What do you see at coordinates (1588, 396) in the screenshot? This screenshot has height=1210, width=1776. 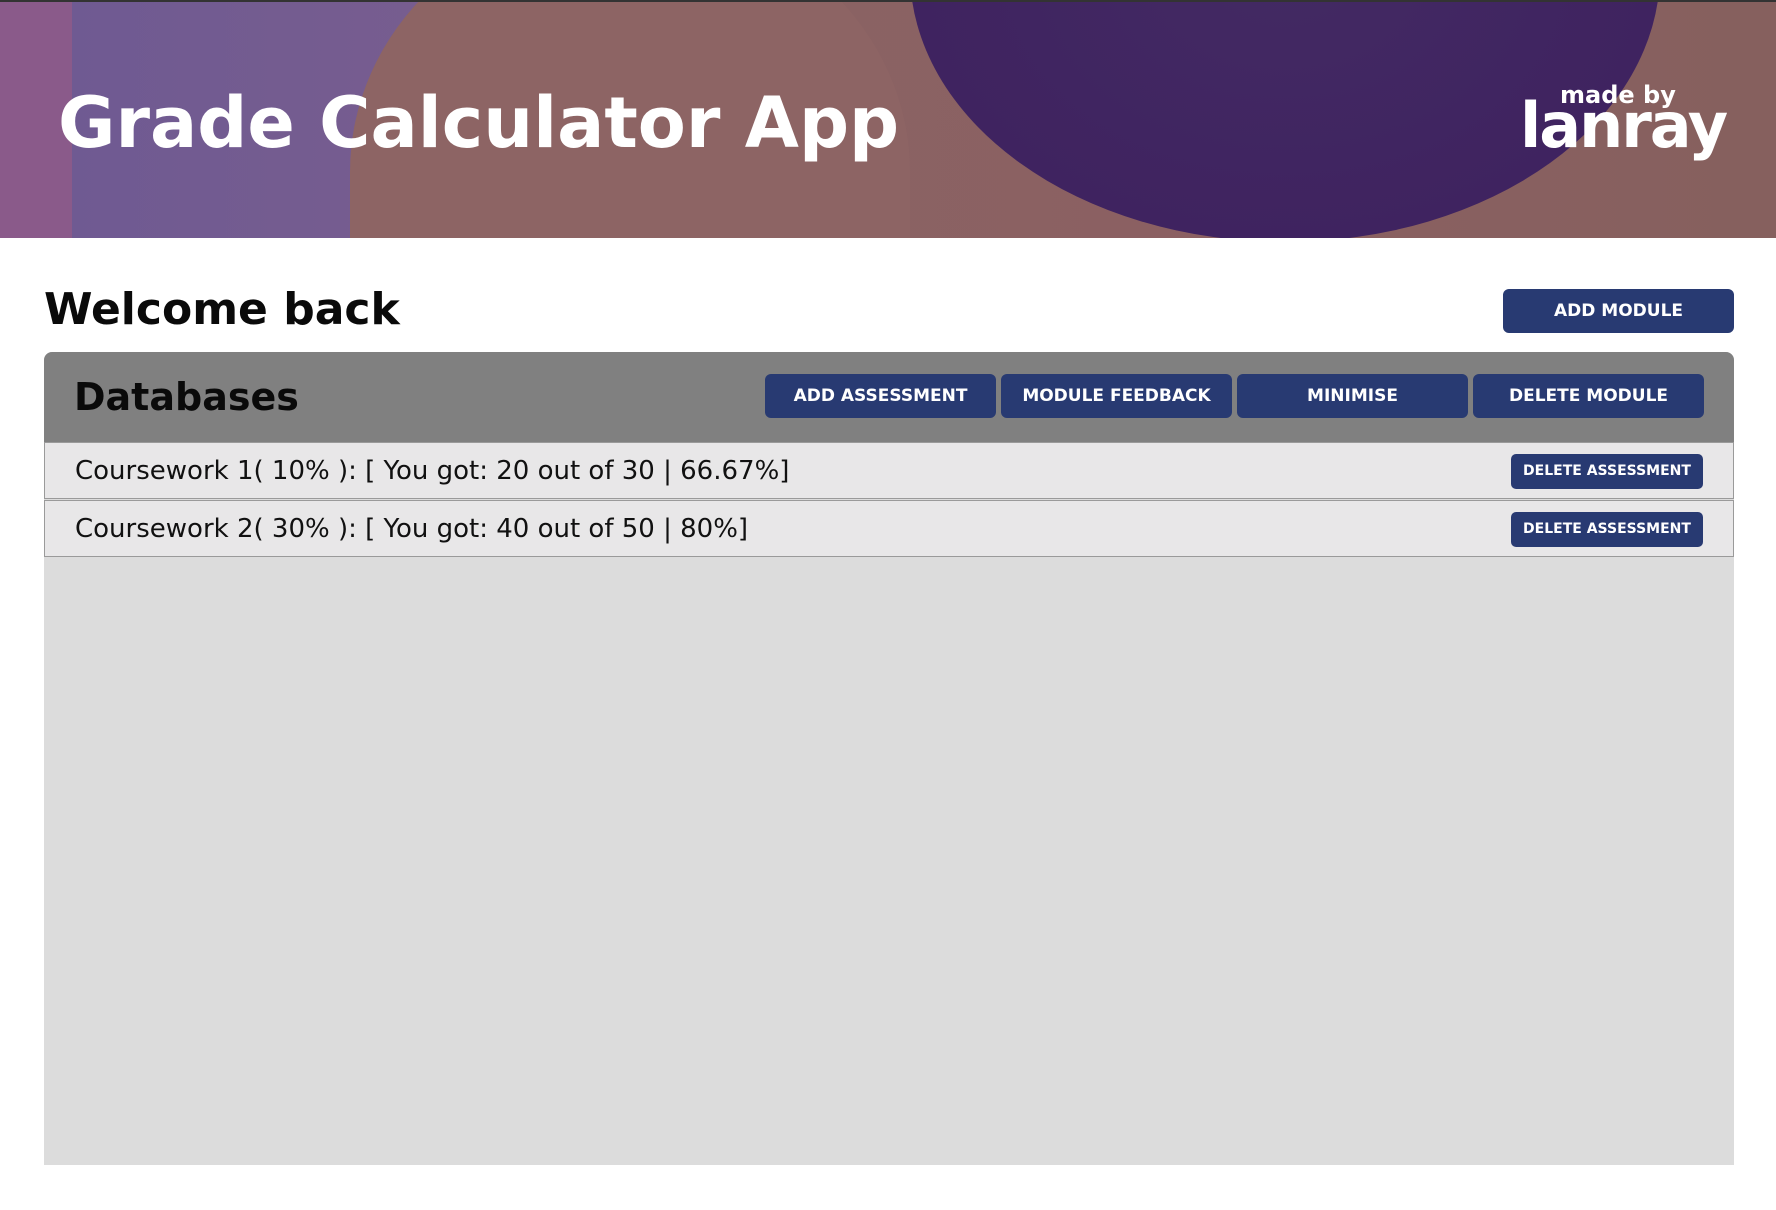 I see `delete-module-button: DELETE MODULE` at bounding box center [1588, 396].